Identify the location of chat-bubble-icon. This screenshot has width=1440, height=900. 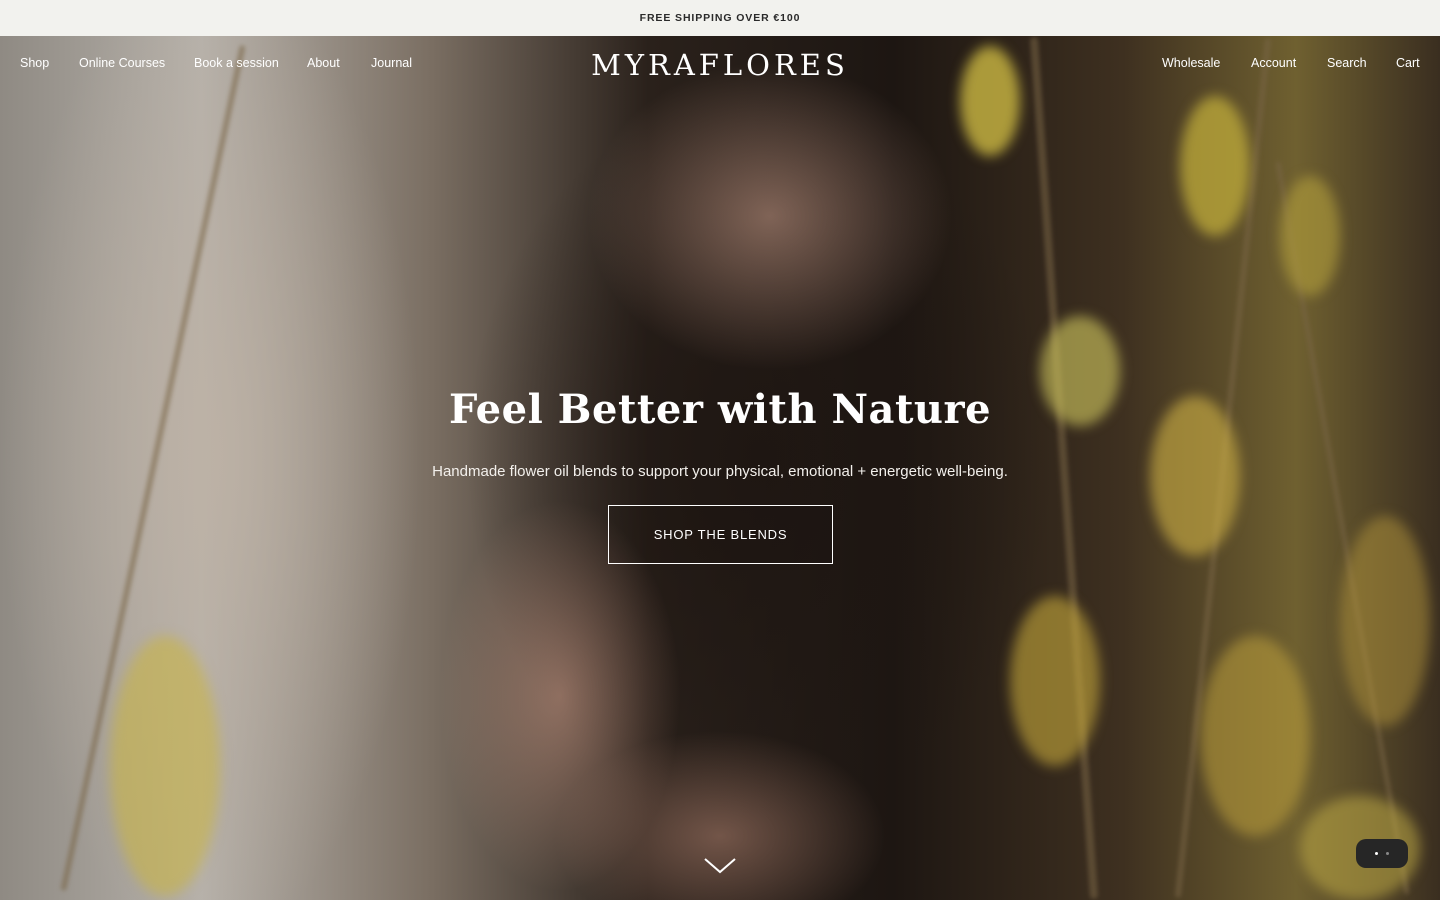
(1382, 853).